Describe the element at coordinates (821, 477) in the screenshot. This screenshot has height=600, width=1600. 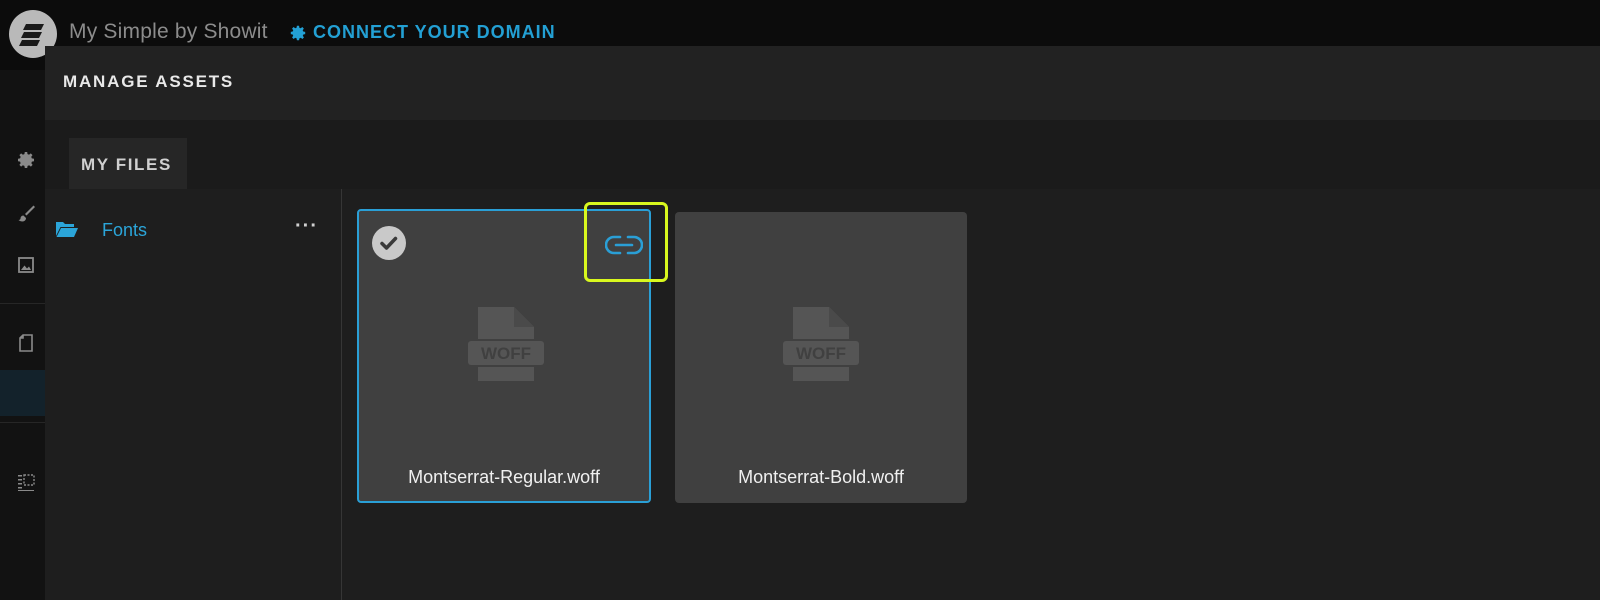
I see `file-name: Montserrat-Bold.woff` at that location.